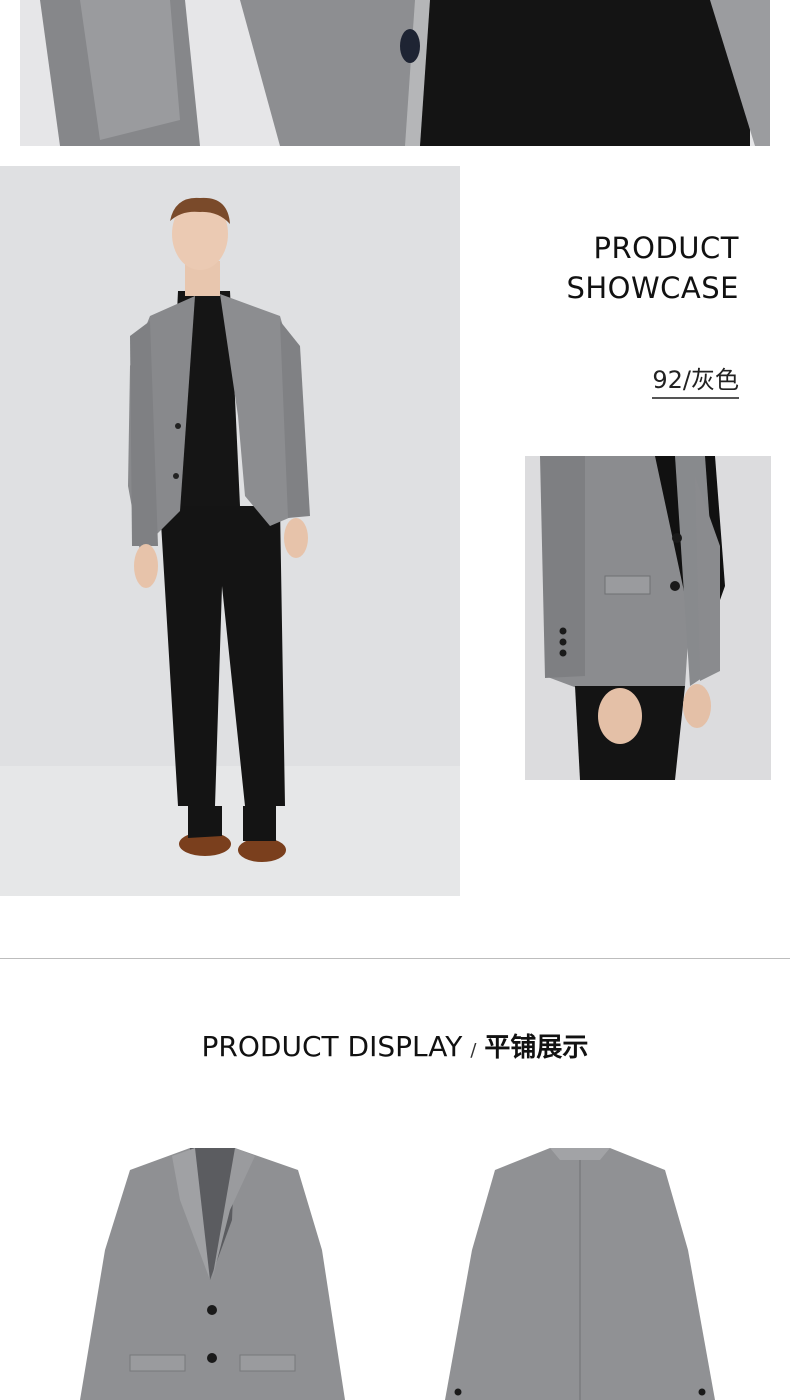  Describe the element at coordinates (648, 618) in the screenshot. I see `jacket-detail-photo` at that location.